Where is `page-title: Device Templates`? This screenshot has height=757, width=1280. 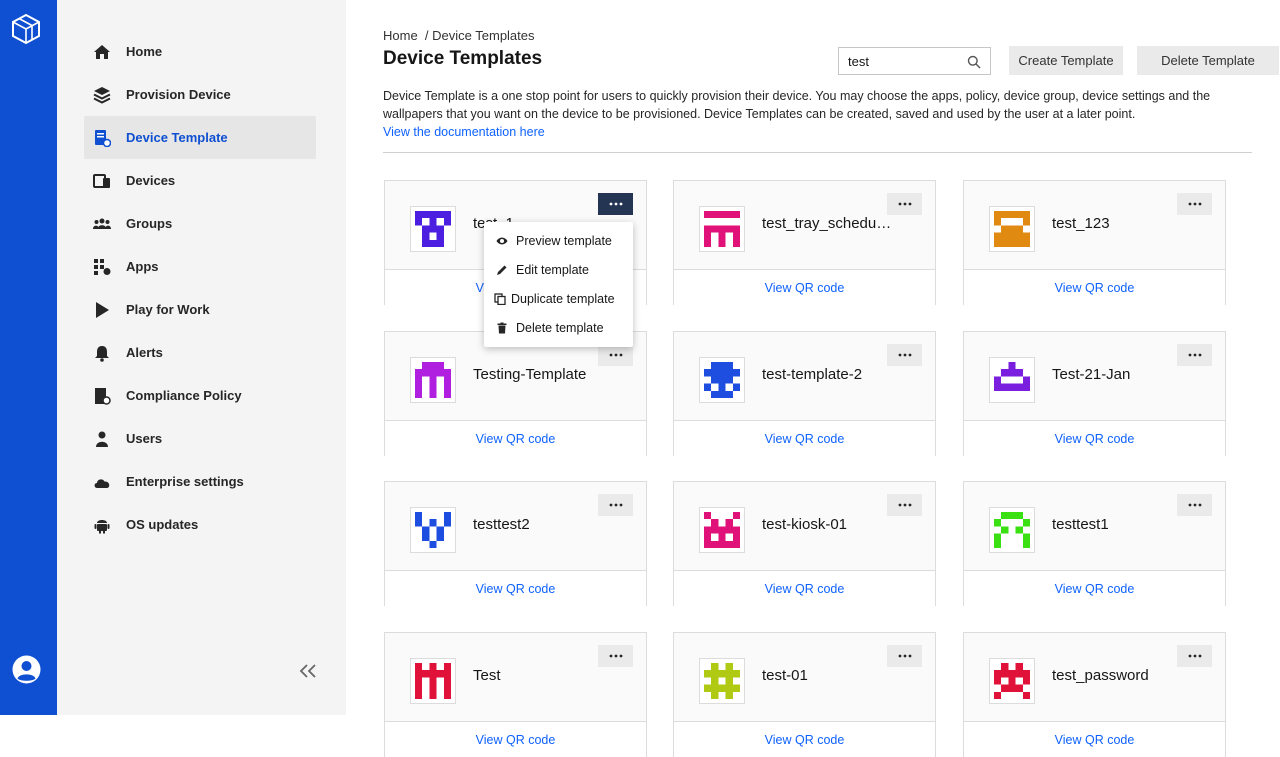 page-title: Device Templates is located at coordinates (463, 58).